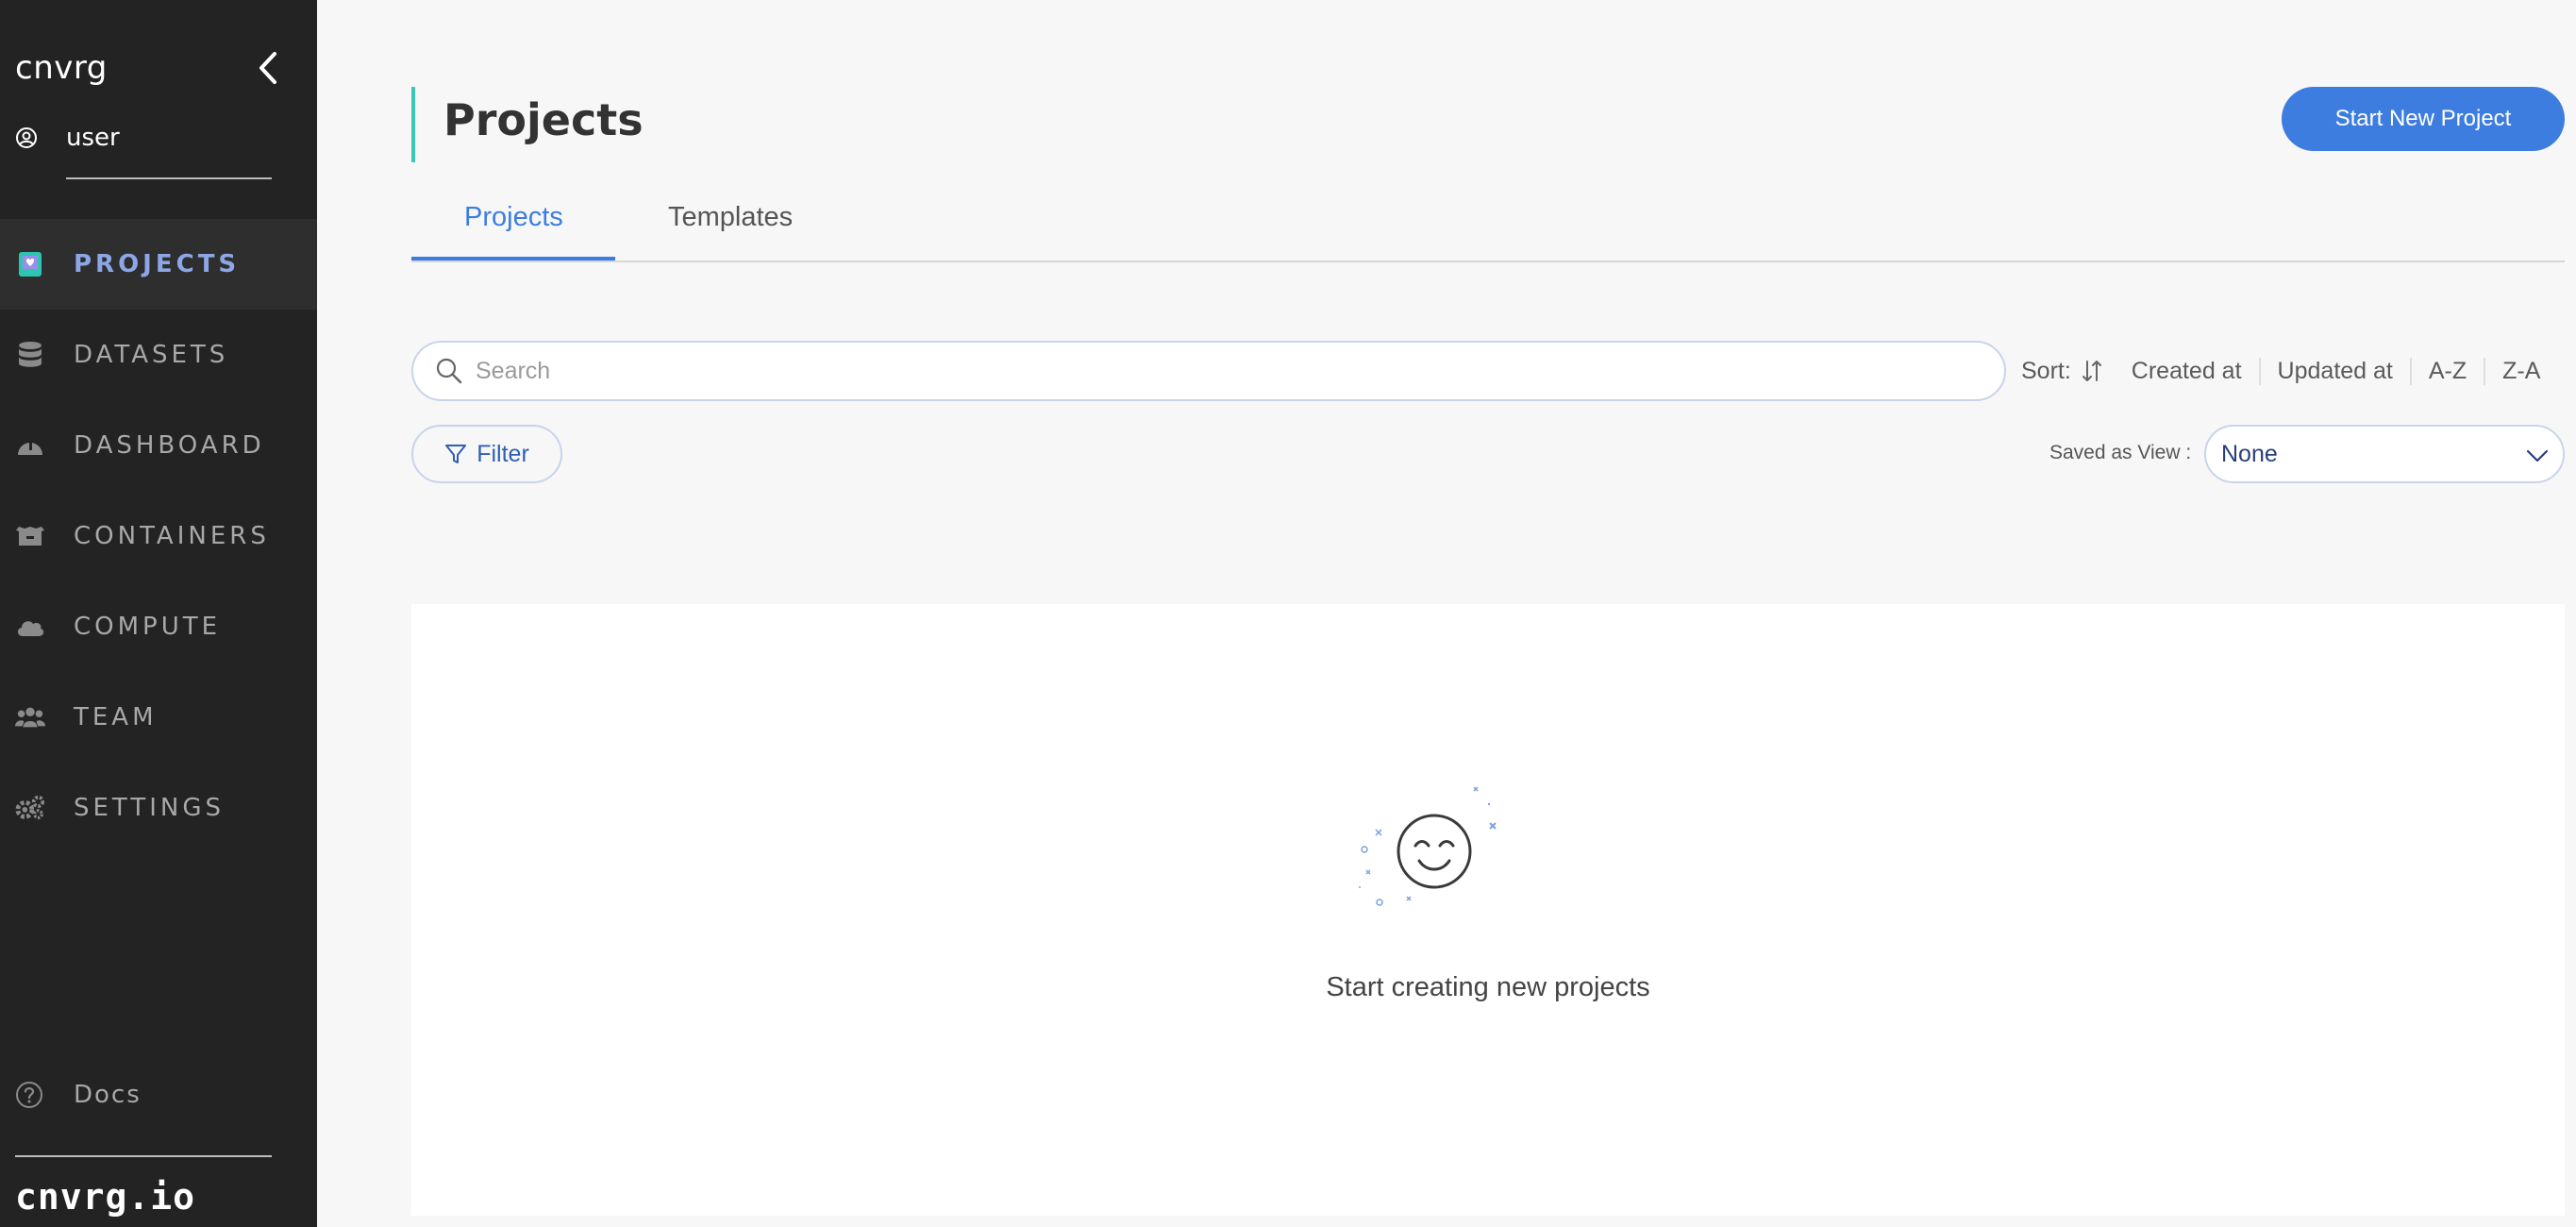  What do you see at coordinates (169, 445) in the screenshot?
I see `sidebar-item-label: DASHBOARD` at bounding box center [169, 445].